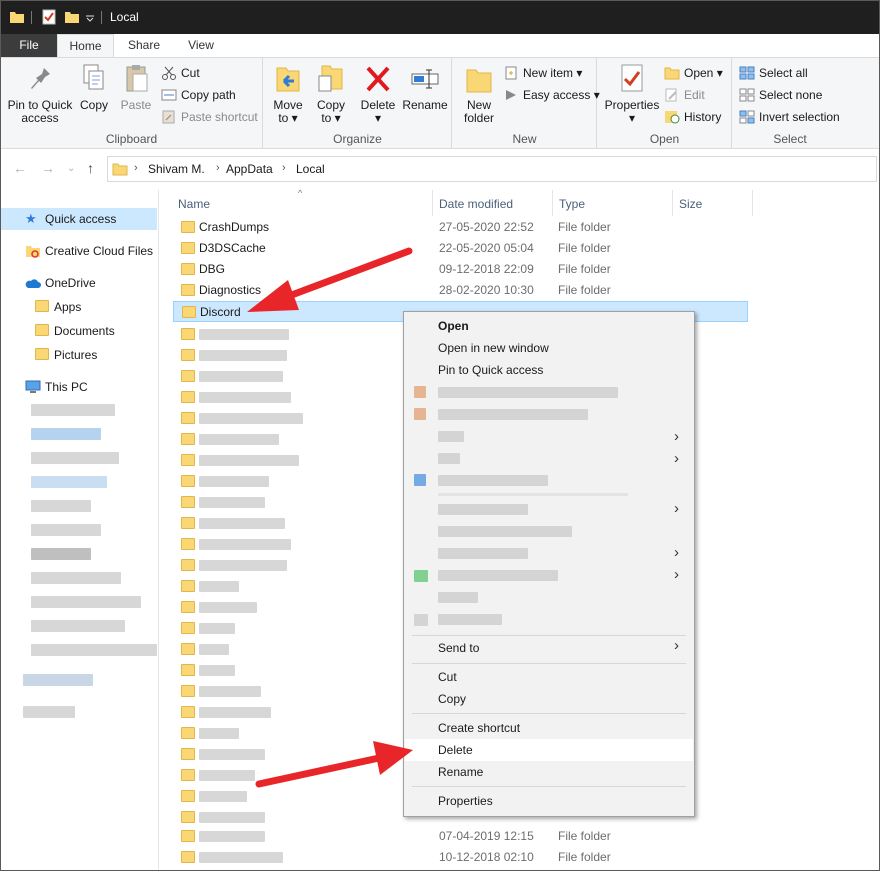 The image size is (880, 871). What do you see at coordinates (476, 204) in the screenshot?
I see `column-date-header: Date modified` at bounding box center [476, 204].